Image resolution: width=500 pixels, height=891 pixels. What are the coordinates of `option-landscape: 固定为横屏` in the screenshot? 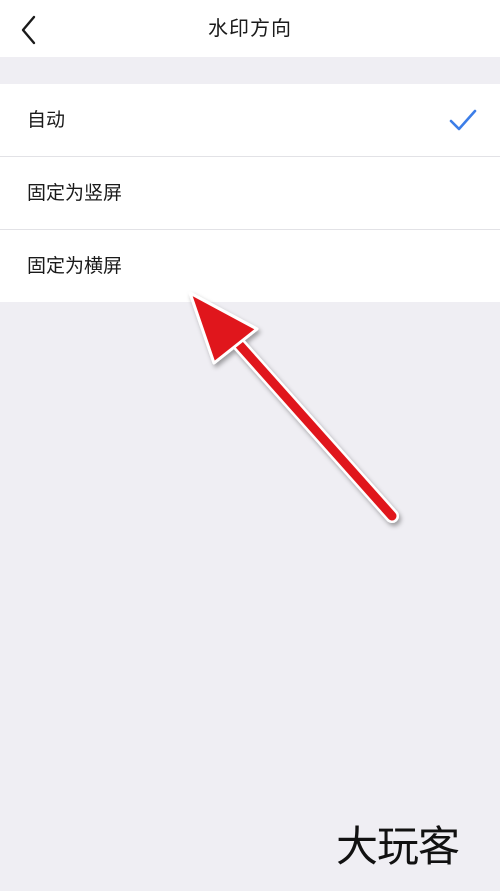 It's located at (250, 266).